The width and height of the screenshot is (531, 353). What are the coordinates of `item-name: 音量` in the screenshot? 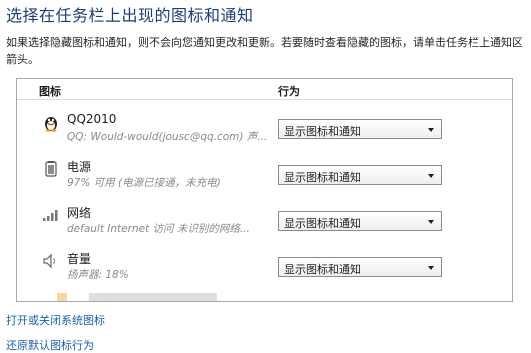 It's located at (79, 259).